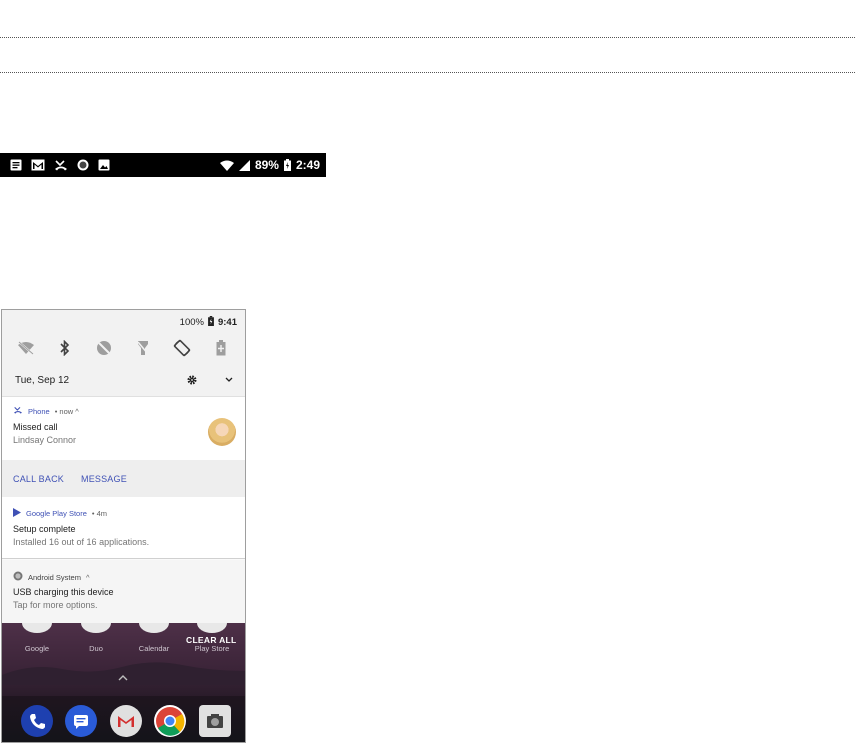  What do you see at coordinates (226, 165) in the screenshot?
I see `wifi-icon` at bounding box center [226, 165].